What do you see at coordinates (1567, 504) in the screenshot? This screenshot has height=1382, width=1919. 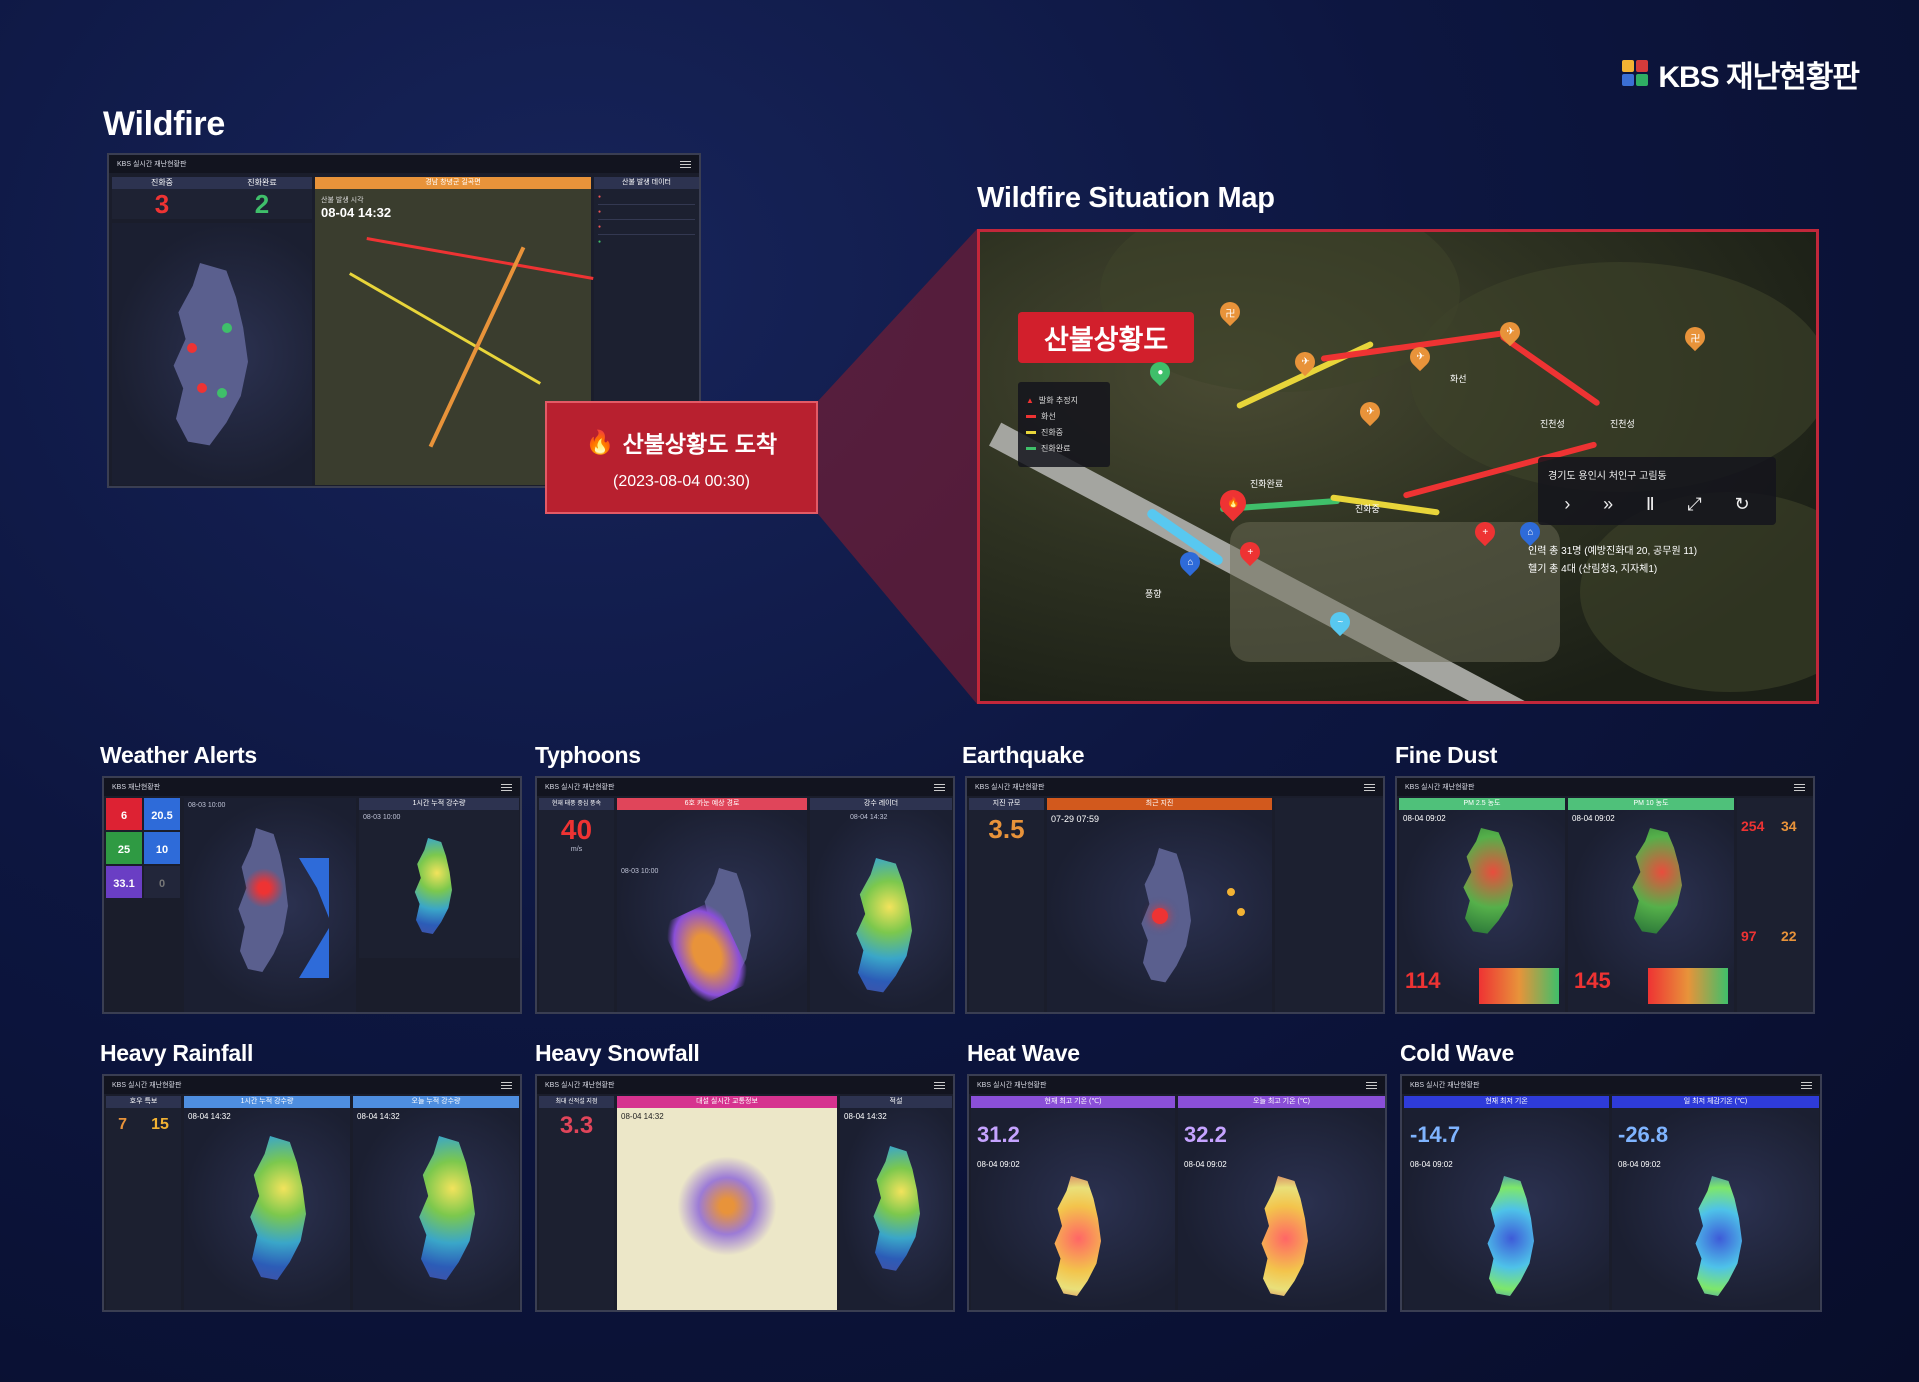 I see `play-icon: ›` at bounding box center [1567, 504].